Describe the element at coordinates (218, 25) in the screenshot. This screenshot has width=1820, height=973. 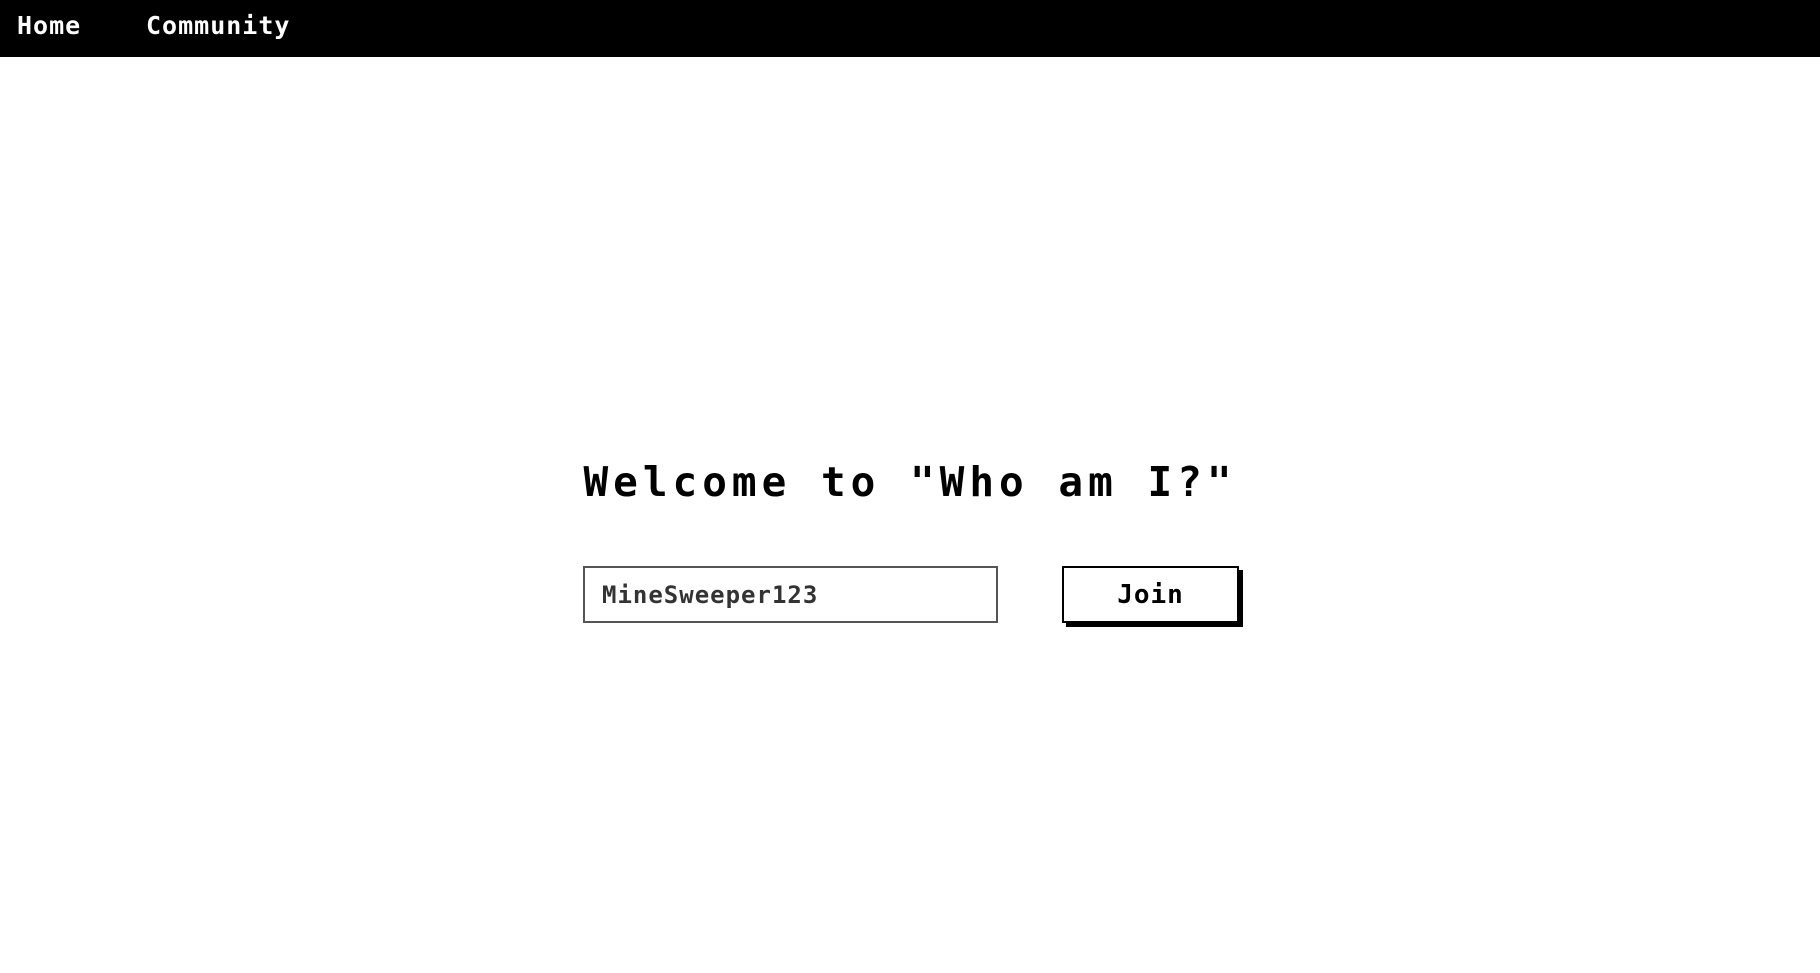
I see `nav-community-link: Community` at that location.